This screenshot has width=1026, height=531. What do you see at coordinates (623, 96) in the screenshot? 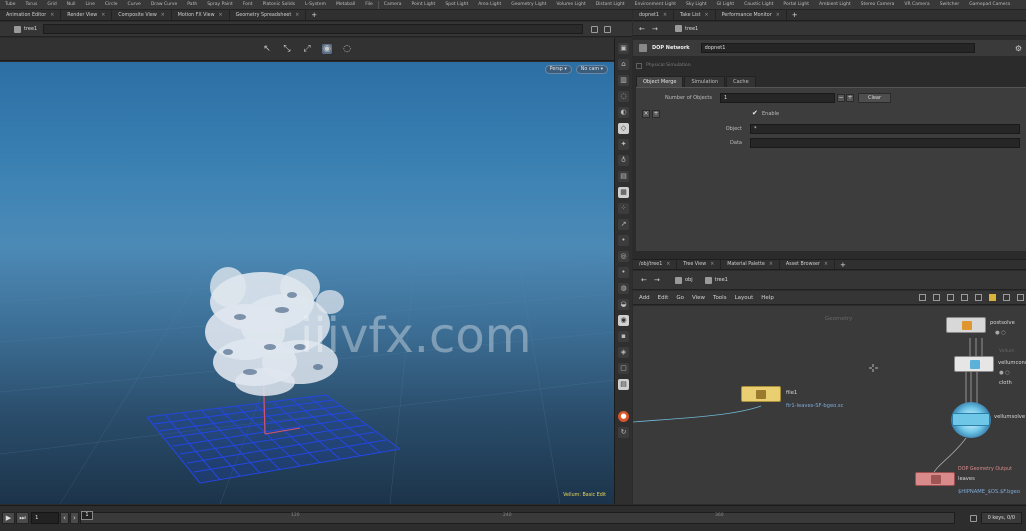
I see `snap-icon: ◌` at bounding box center [623, 96].